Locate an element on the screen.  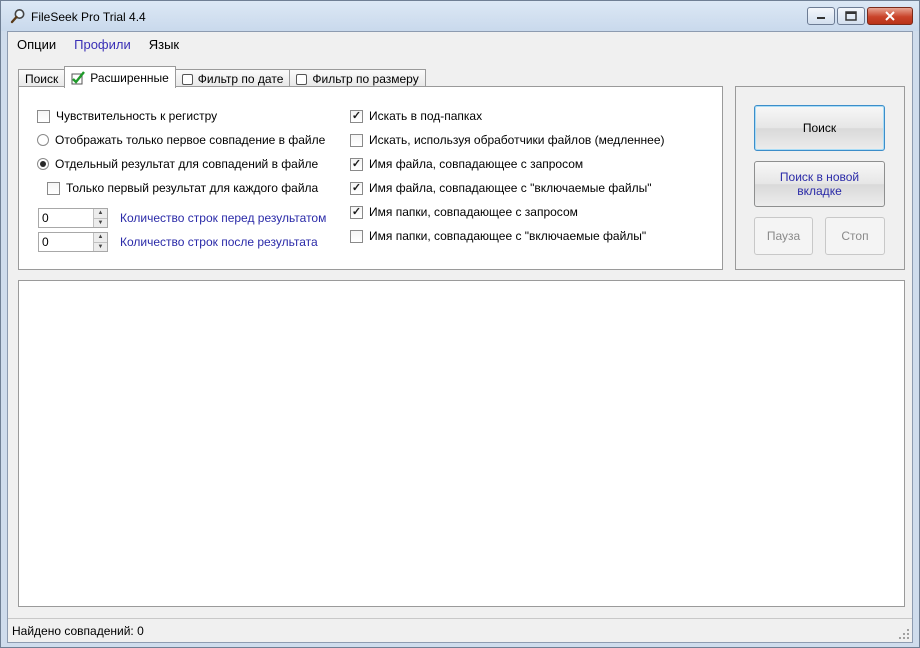
search-subfolders-label: Искать в под-папках is located at coordinates (426, 116).